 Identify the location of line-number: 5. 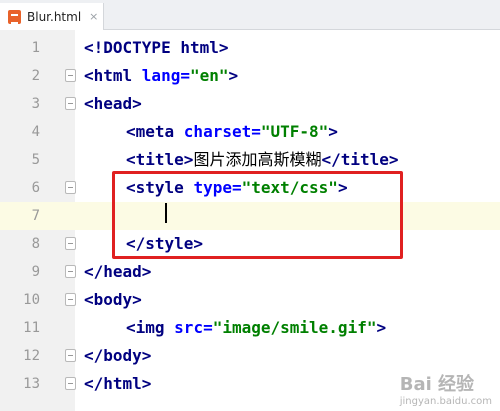
(35, 160).